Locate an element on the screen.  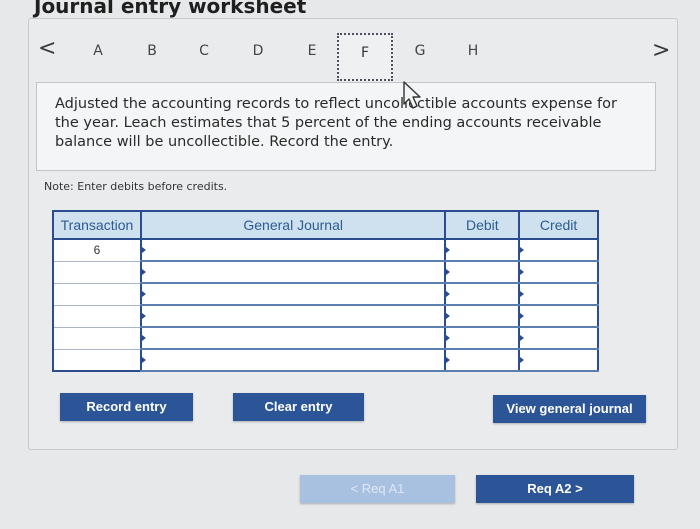
header-credit: Credit is located at coordinates (558, 225).